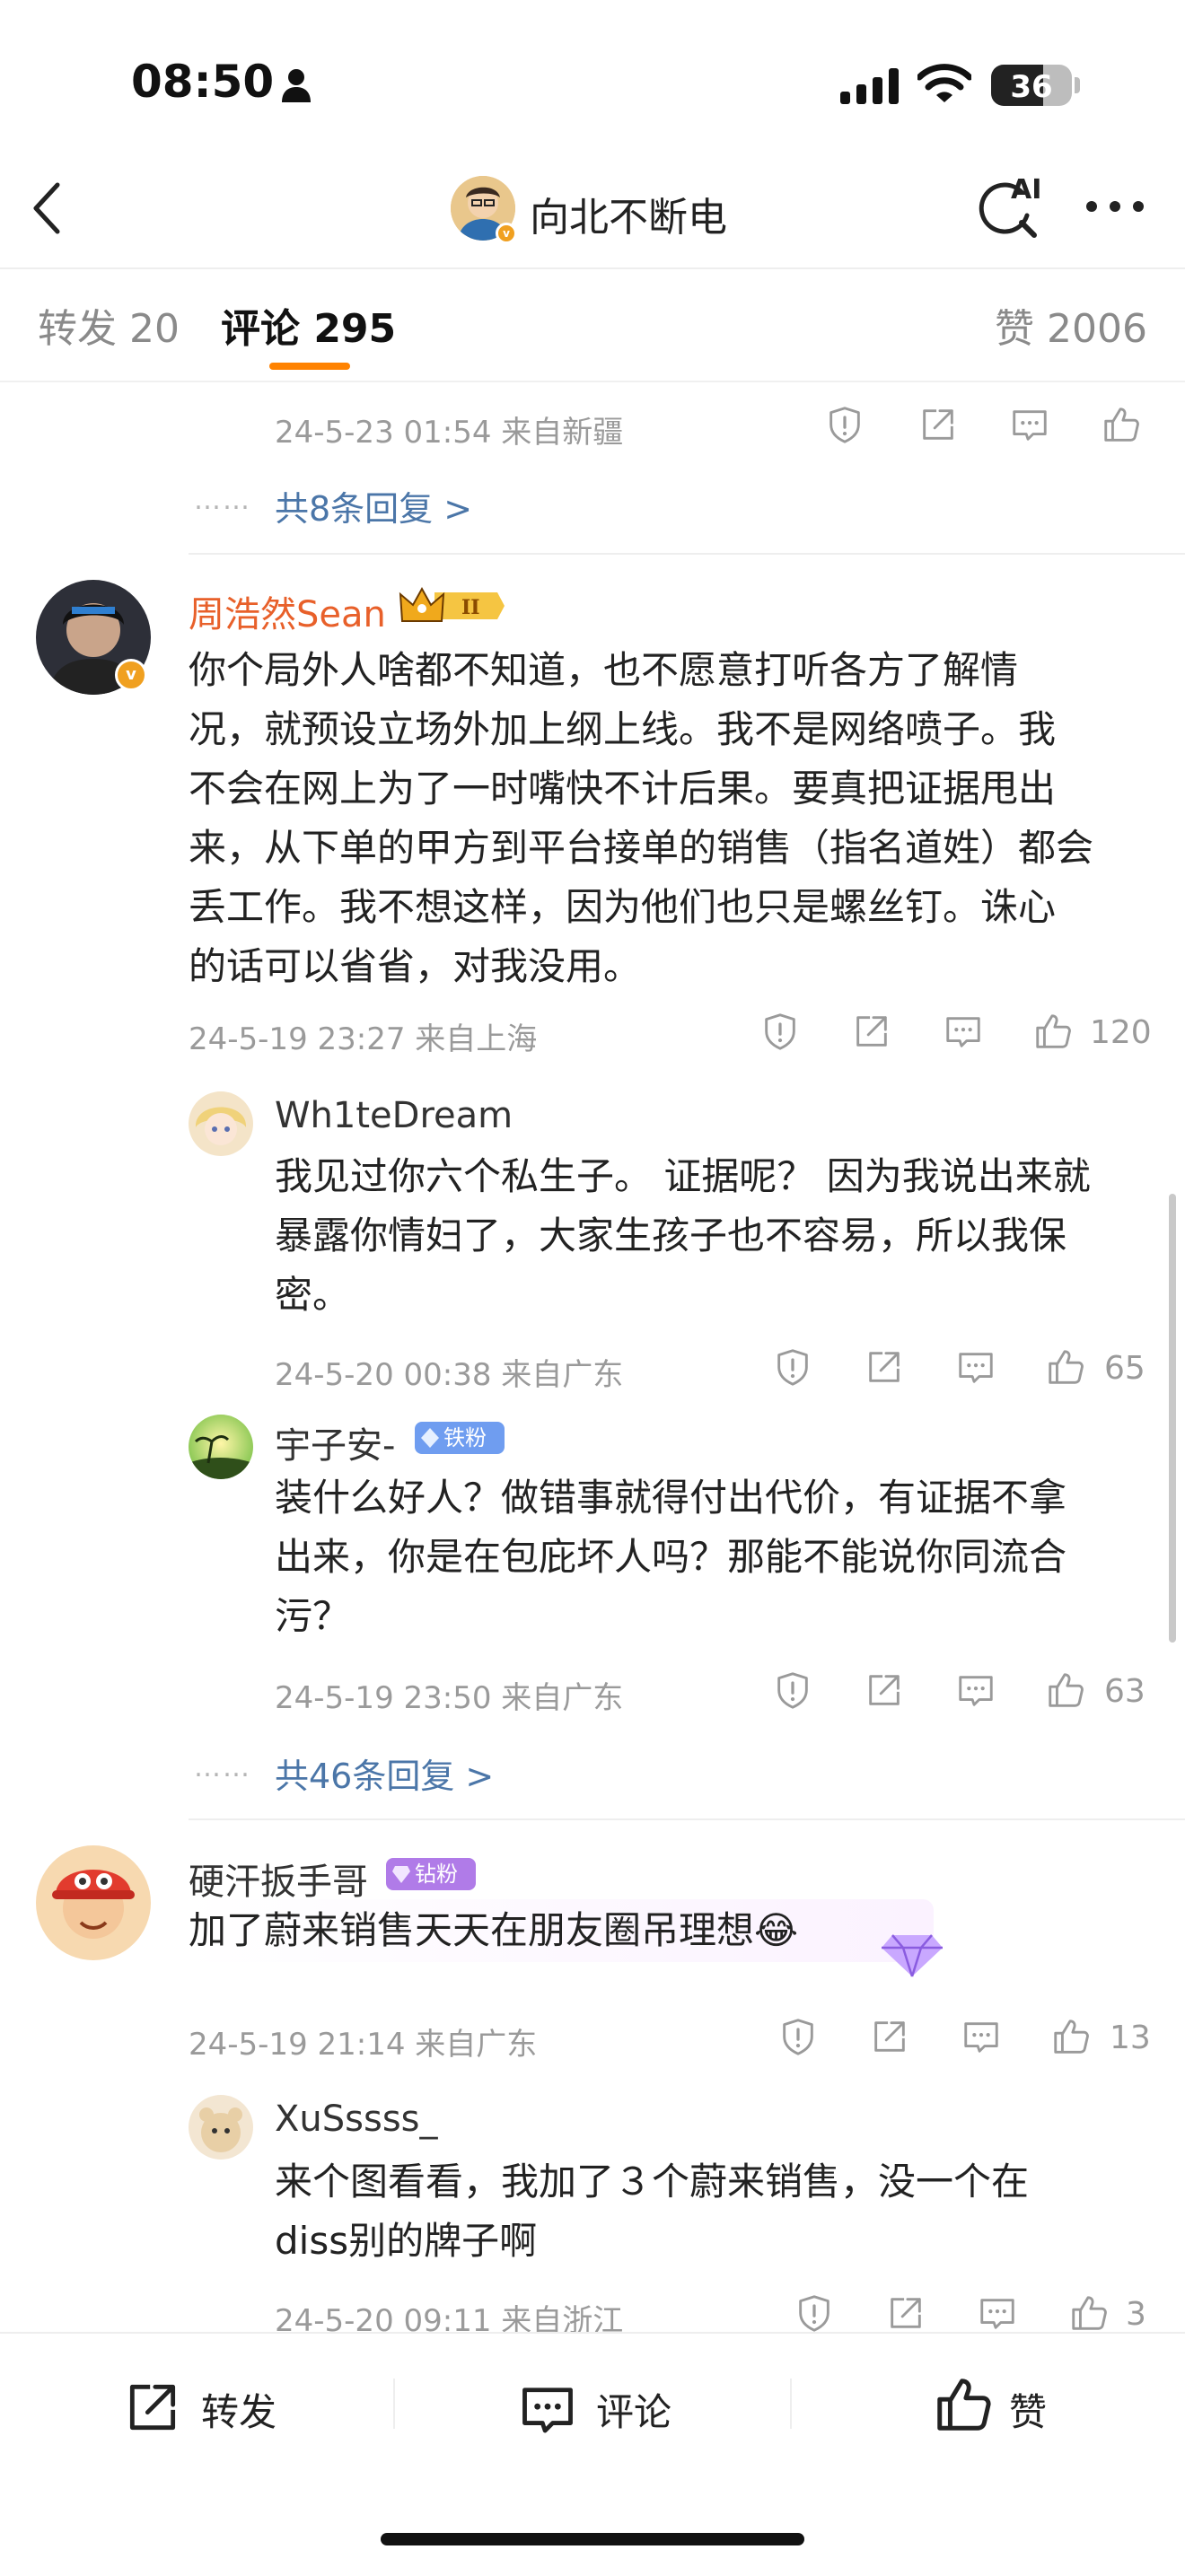 This screenshot has height=2576, width=1185. I want to click on repost-button: 转发, so click(238, 2409).